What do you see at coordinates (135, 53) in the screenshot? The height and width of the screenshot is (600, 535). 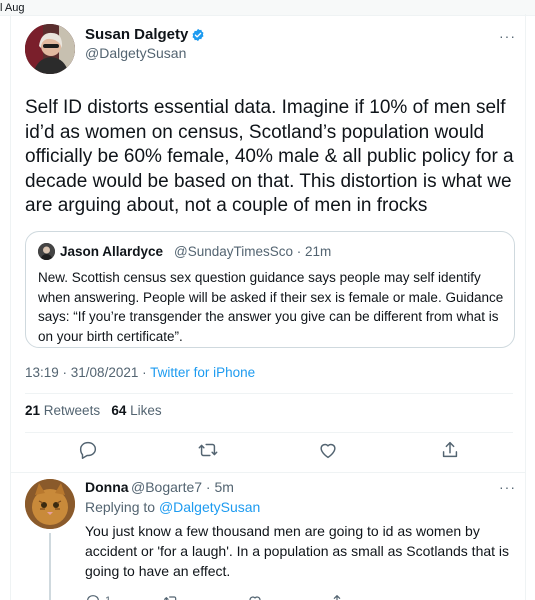 I see `author-handle: @DalgetySusan` at bounding box center [135, 53].